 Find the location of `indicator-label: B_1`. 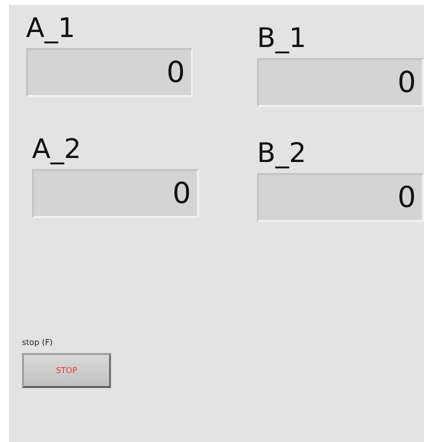

indicator-label: B_1 is located at coordinates (281, 39).